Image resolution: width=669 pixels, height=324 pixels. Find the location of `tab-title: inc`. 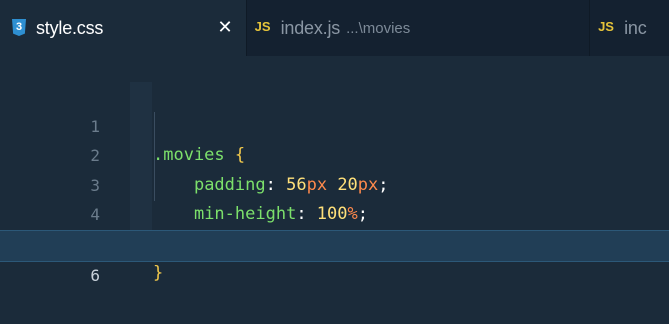

tab-title: inc is located at coordinates (635, 27).